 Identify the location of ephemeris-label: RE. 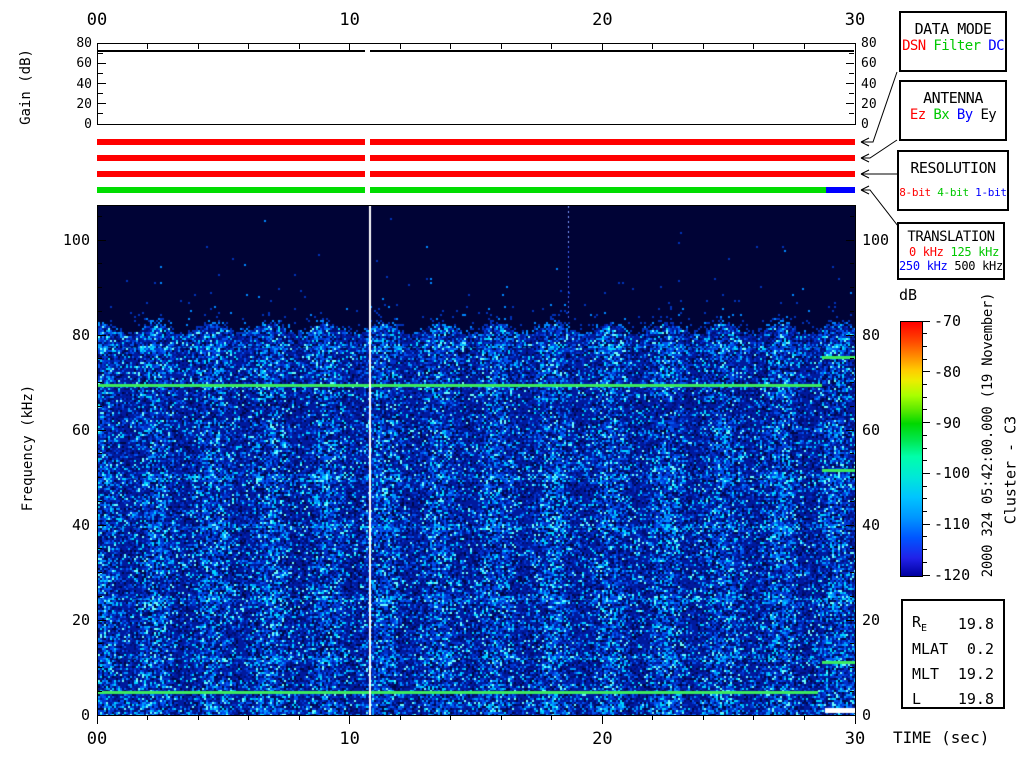
(920, 623).